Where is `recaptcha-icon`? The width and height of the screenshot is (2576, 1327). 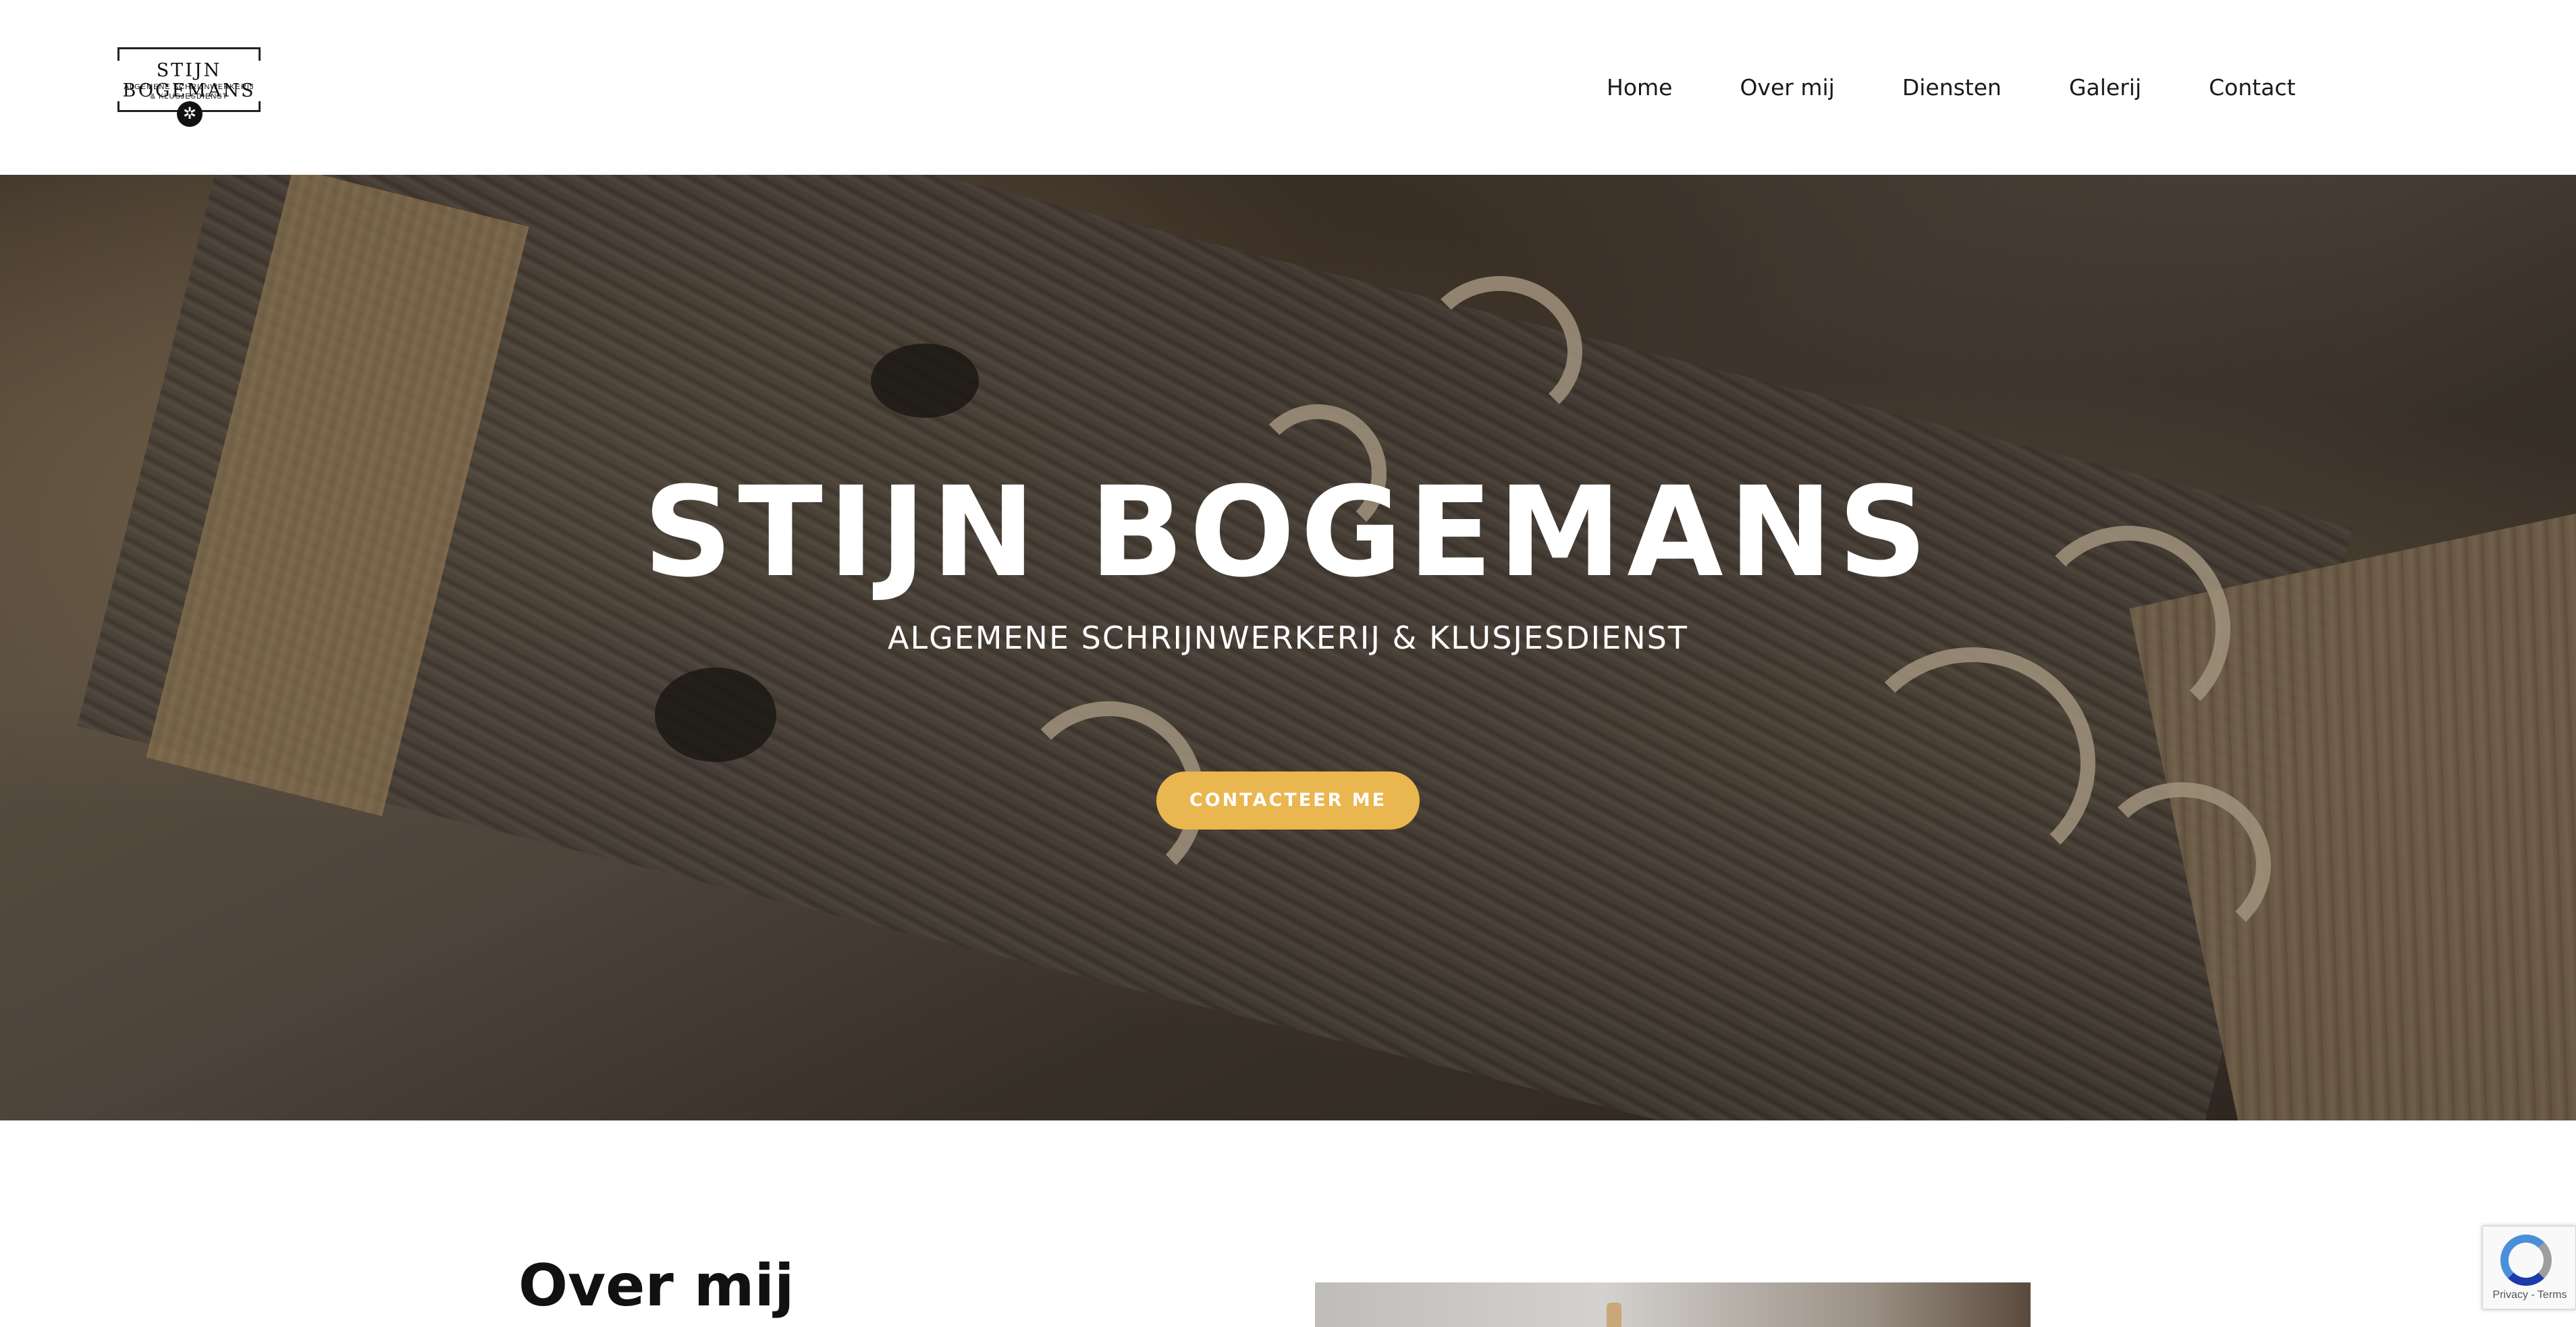 recaptcha-icon is located at coordinates (2526, 1260).